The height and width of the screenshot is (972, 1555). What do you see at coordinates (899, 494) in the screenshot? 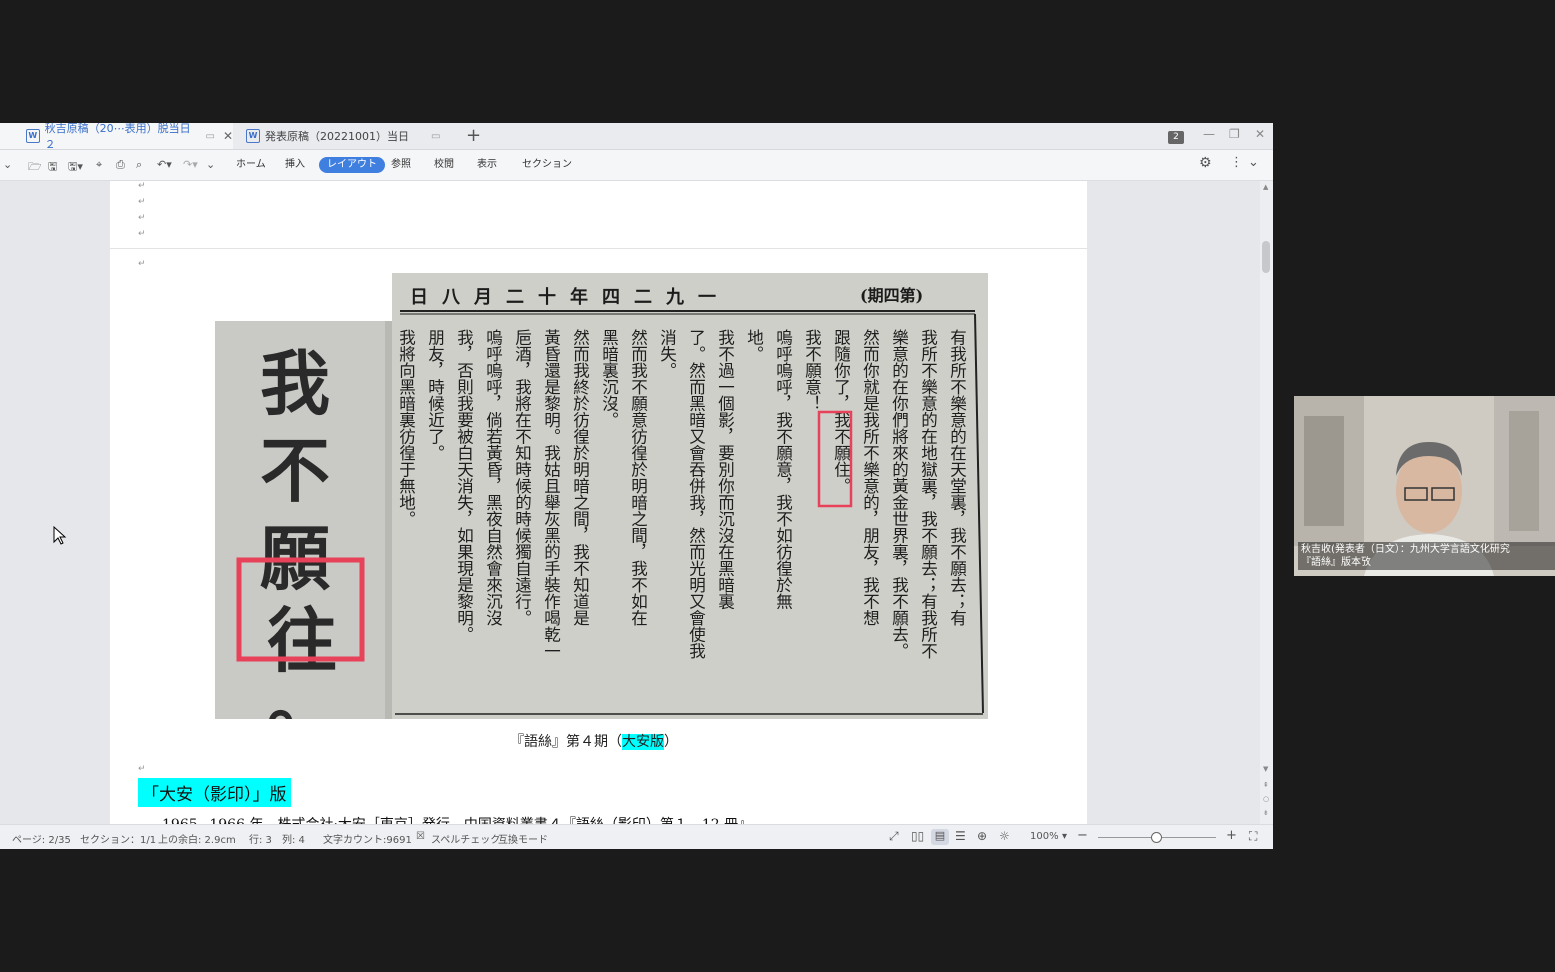
I see `newspaper-column-text: 樂意的在你們將來的黃金世界裏，我不願去。` at bounding box center [899, 494].